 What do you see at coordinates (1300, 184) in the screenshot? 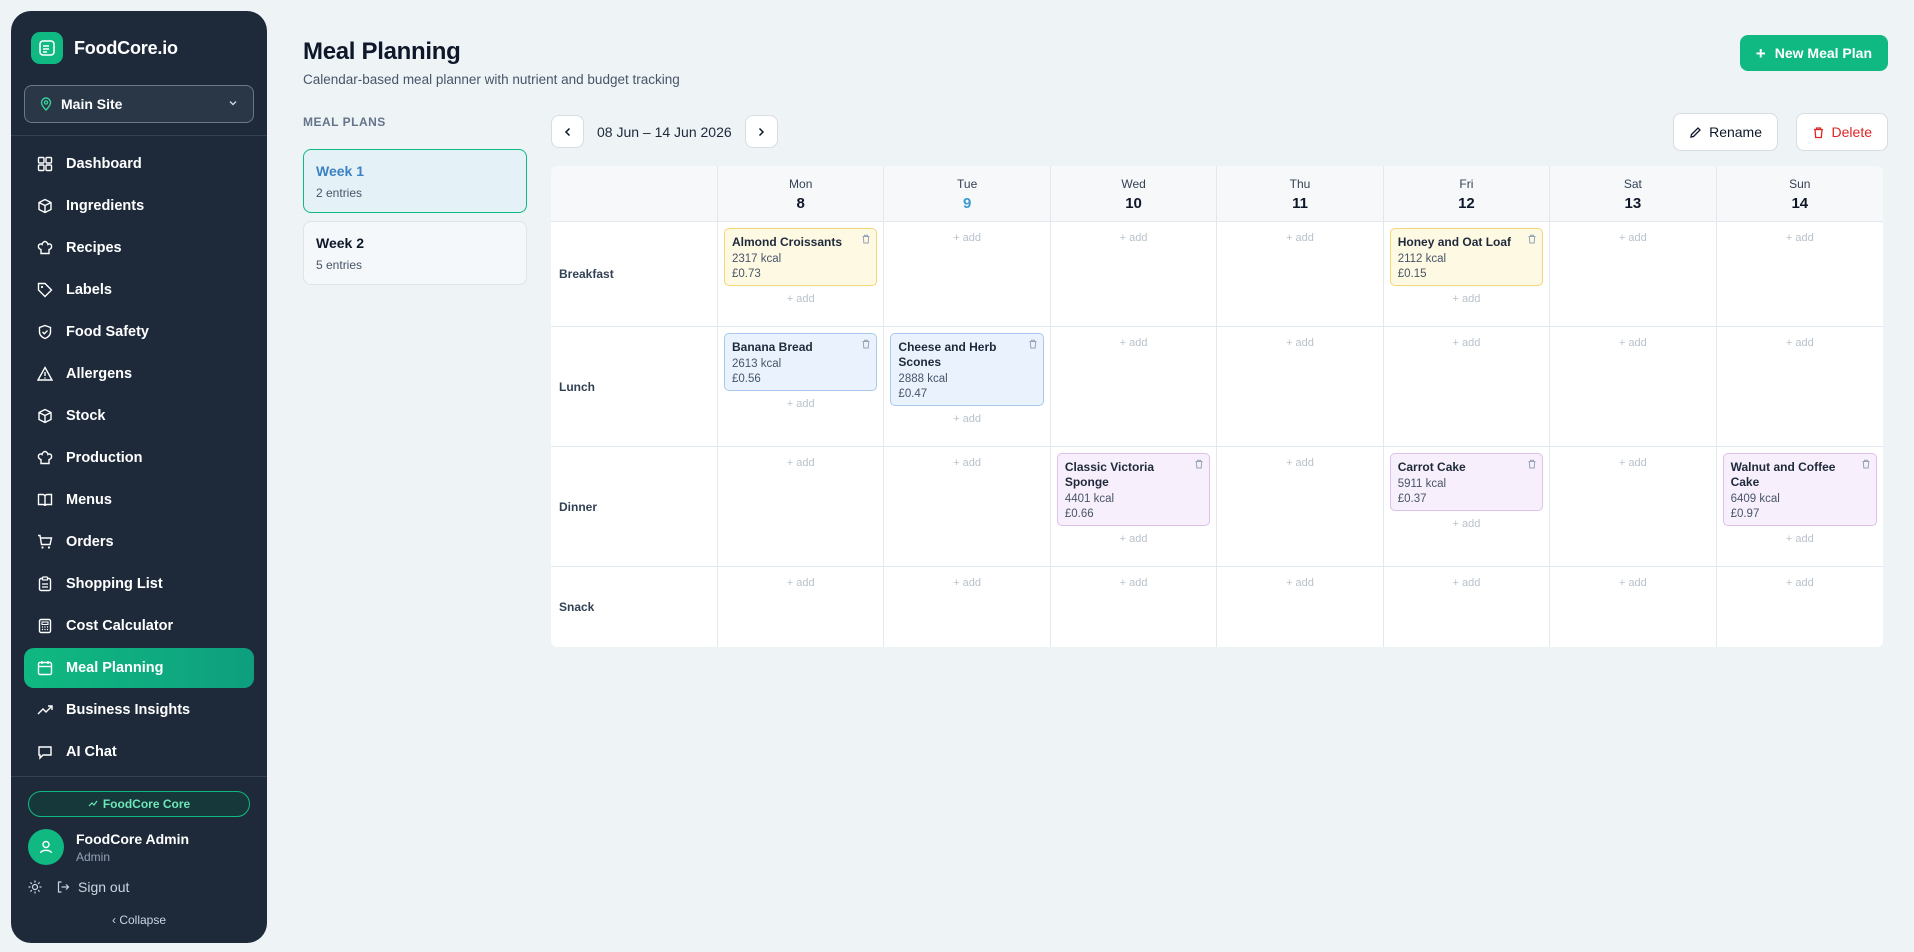
I see `day-name: Thu` at bounding box center [1300, 184].